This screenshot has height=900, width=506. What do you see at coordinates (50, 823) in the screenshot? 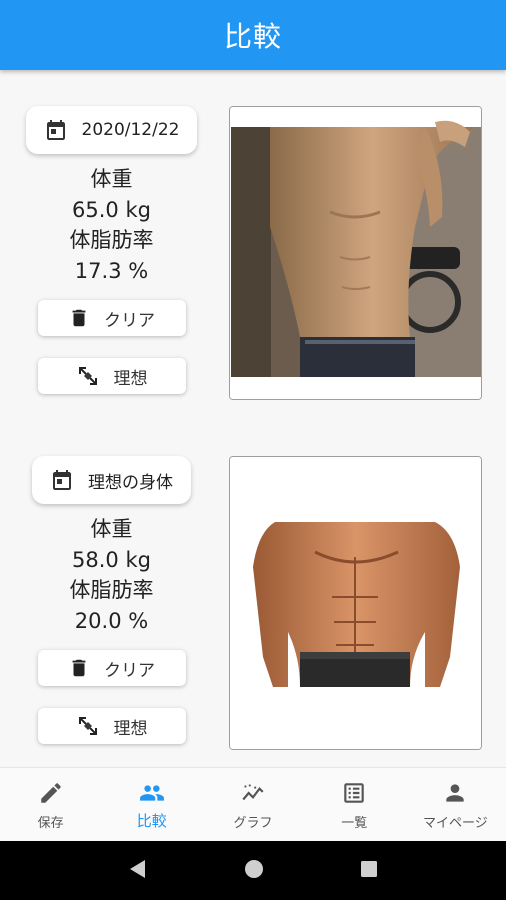
I see `nav-label-save: 保存` at bounding box center [50, 823].